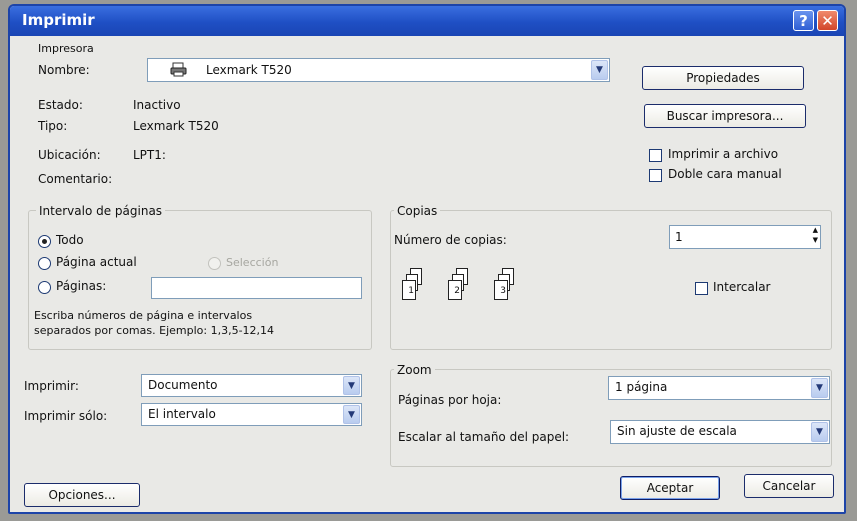 Image resolution: width=857 pixels, height=521 pixels. What do you see at coordinates (44, 263) in the screenshot?
I see `range-current-page-radio` at bounding box center [44, 263].